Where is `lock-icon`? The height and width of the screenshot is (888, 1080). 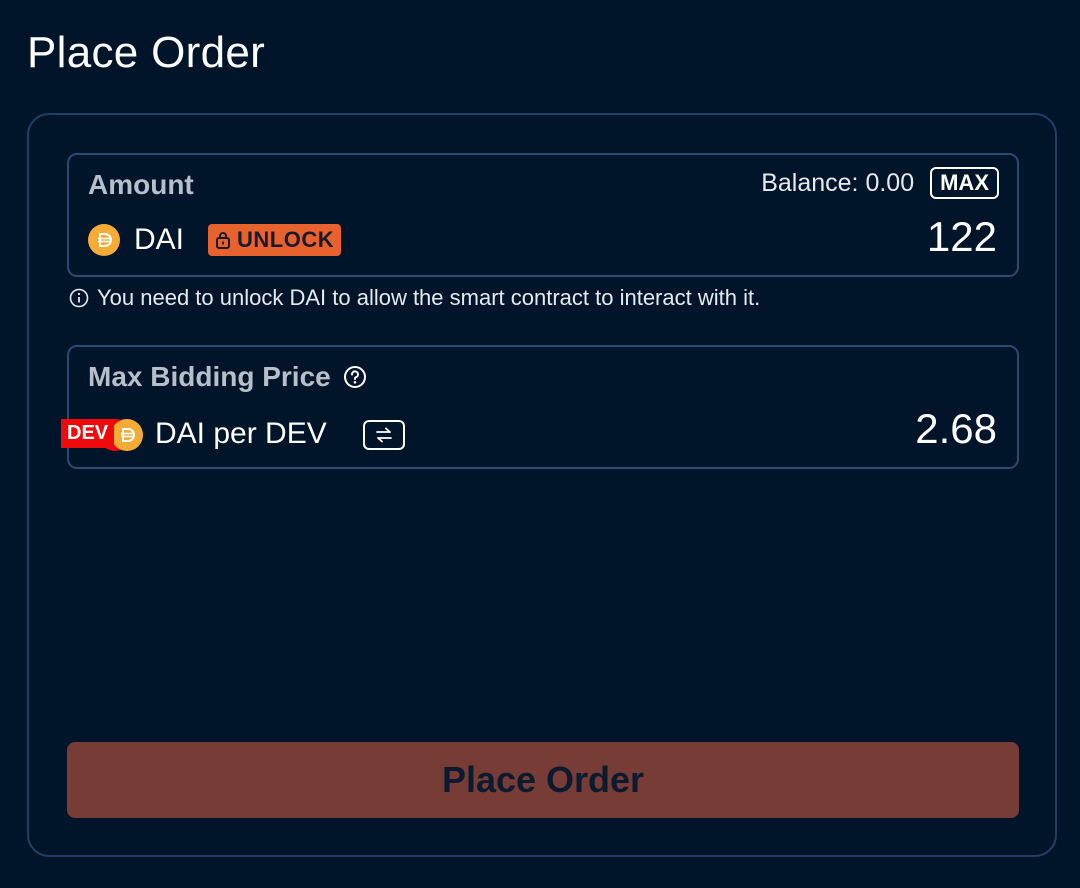 lock-icon is located at coordinates (223, 240).